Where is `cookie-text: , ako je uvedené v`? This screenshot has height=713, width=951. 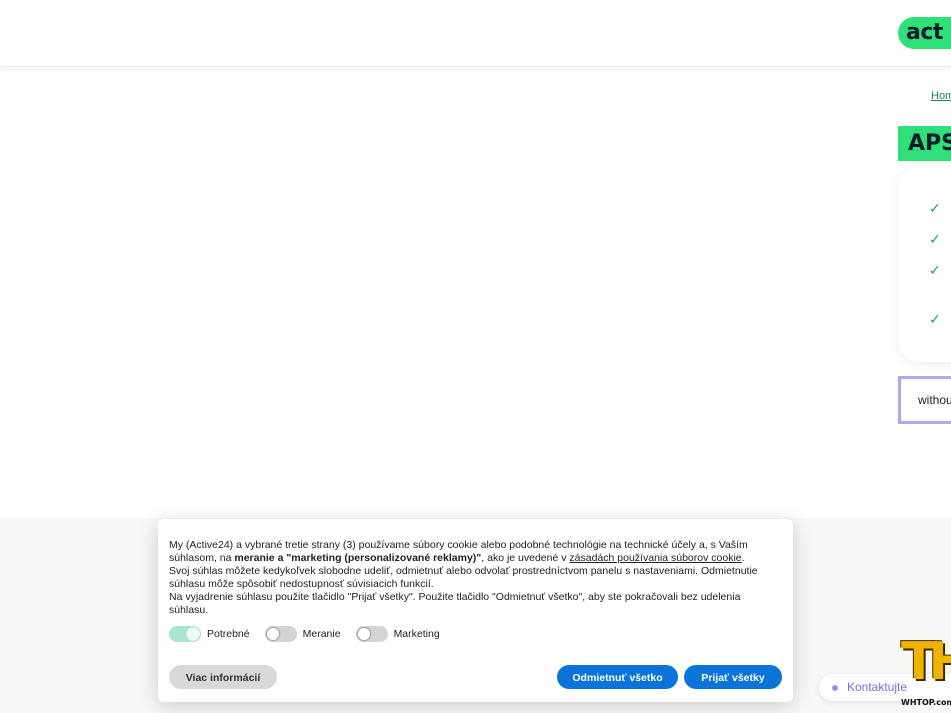
cookie-text: , ako je uvedené v is located at coordinates (525, 558).